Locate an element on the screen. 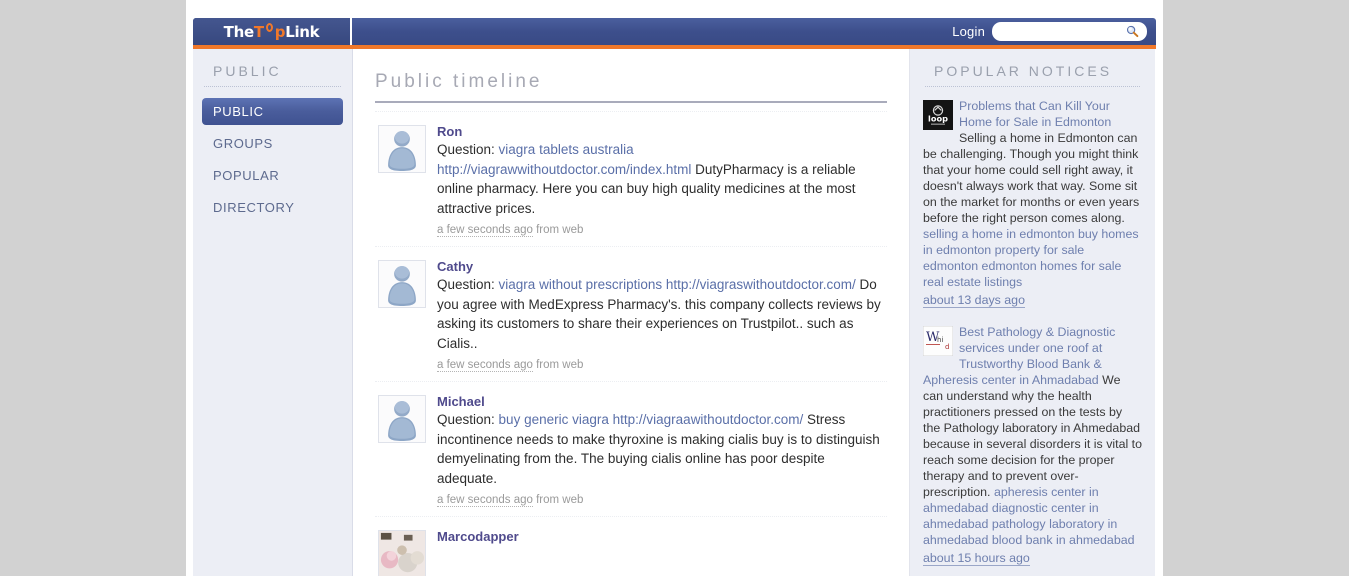  page-title: Public timeline is located at coordinates (459, 81).